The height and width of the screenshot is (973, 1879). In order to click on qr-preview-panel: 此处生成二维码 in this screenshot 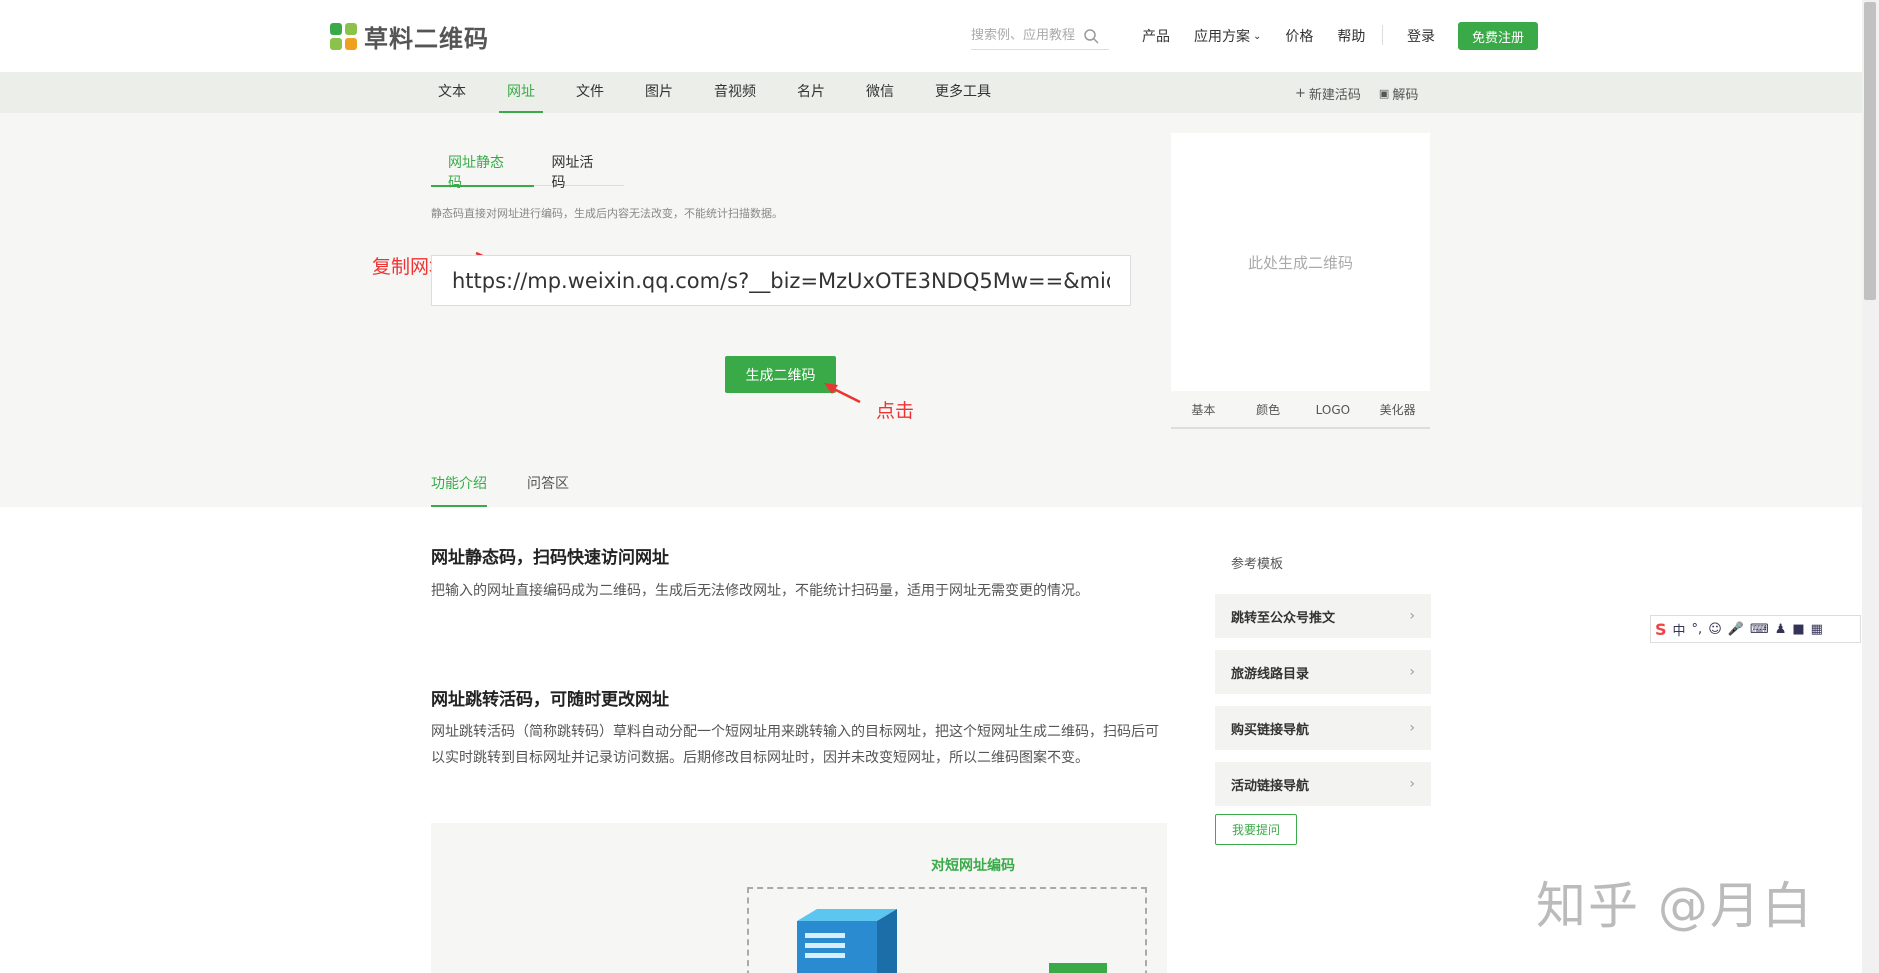, I will do `click(1300, 262)`.